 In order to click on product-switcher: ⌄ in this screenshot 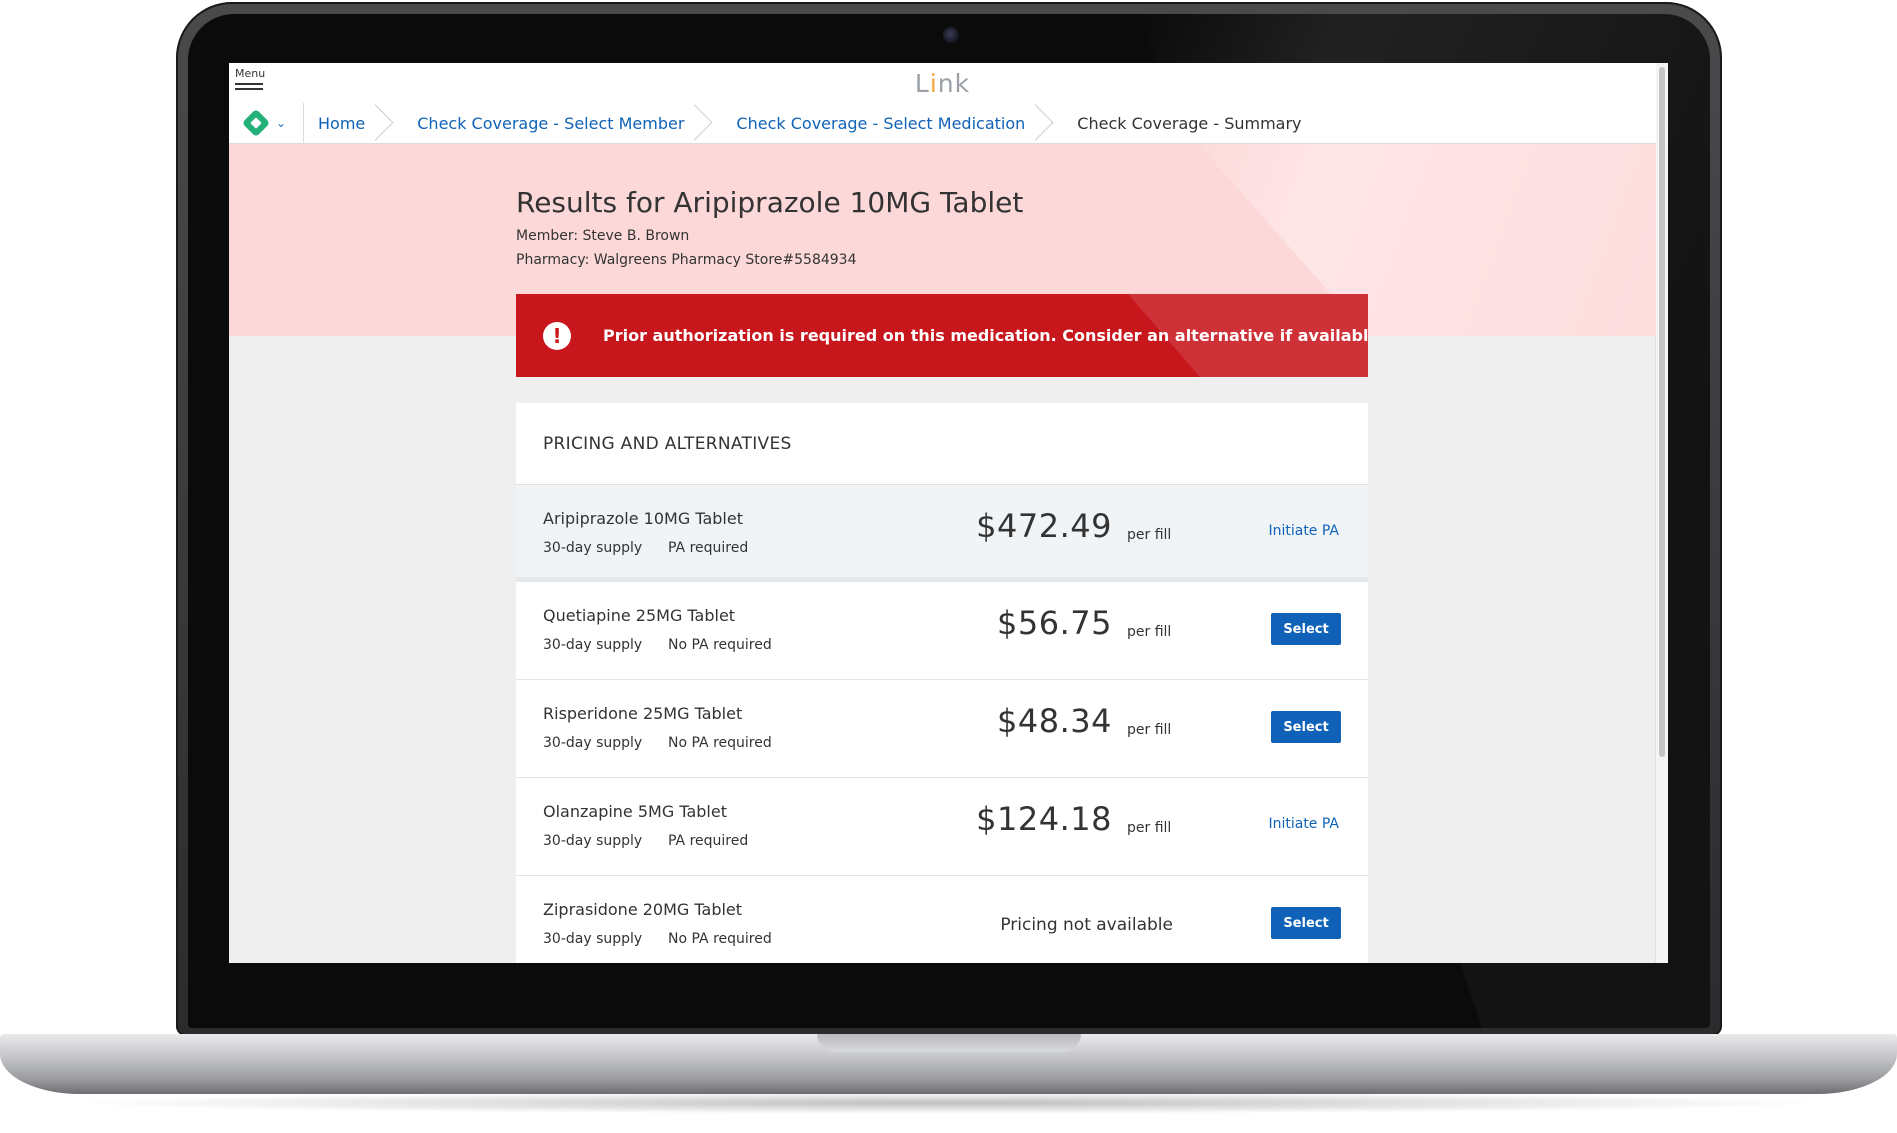, I will do `click(266, 123)`.